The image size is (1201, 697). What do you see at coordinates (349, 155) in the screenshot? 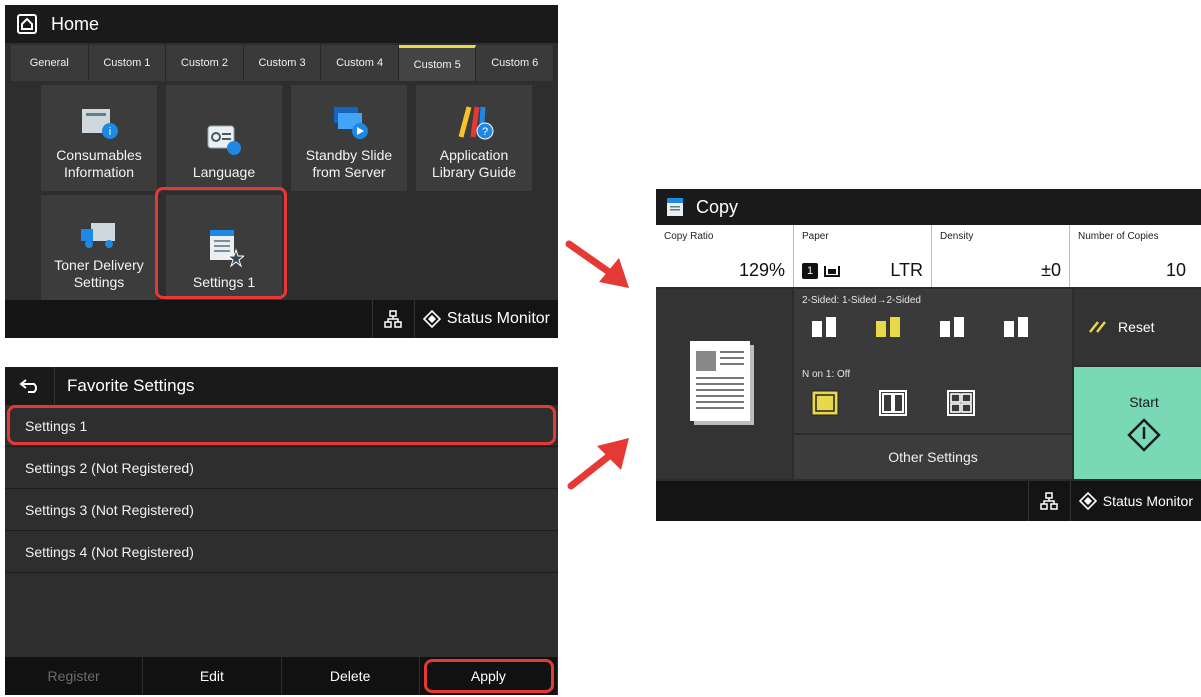
I see `tile-label: Standby Slide` at bounding box center [349, 155].